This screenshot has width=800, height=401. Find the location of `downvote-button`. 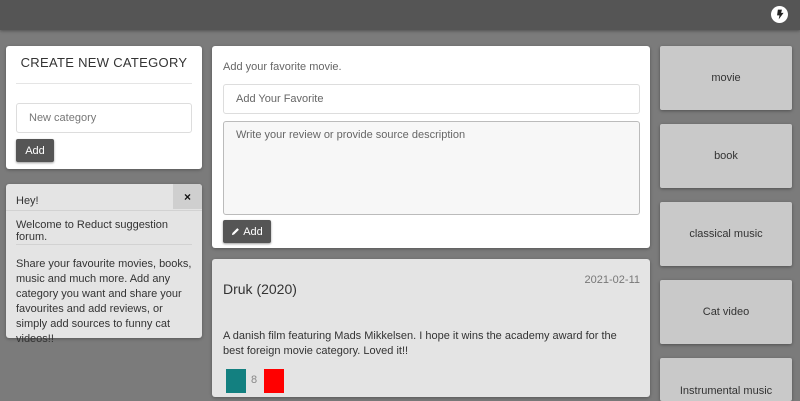

downvote-button is located at coordinates (274, 381).